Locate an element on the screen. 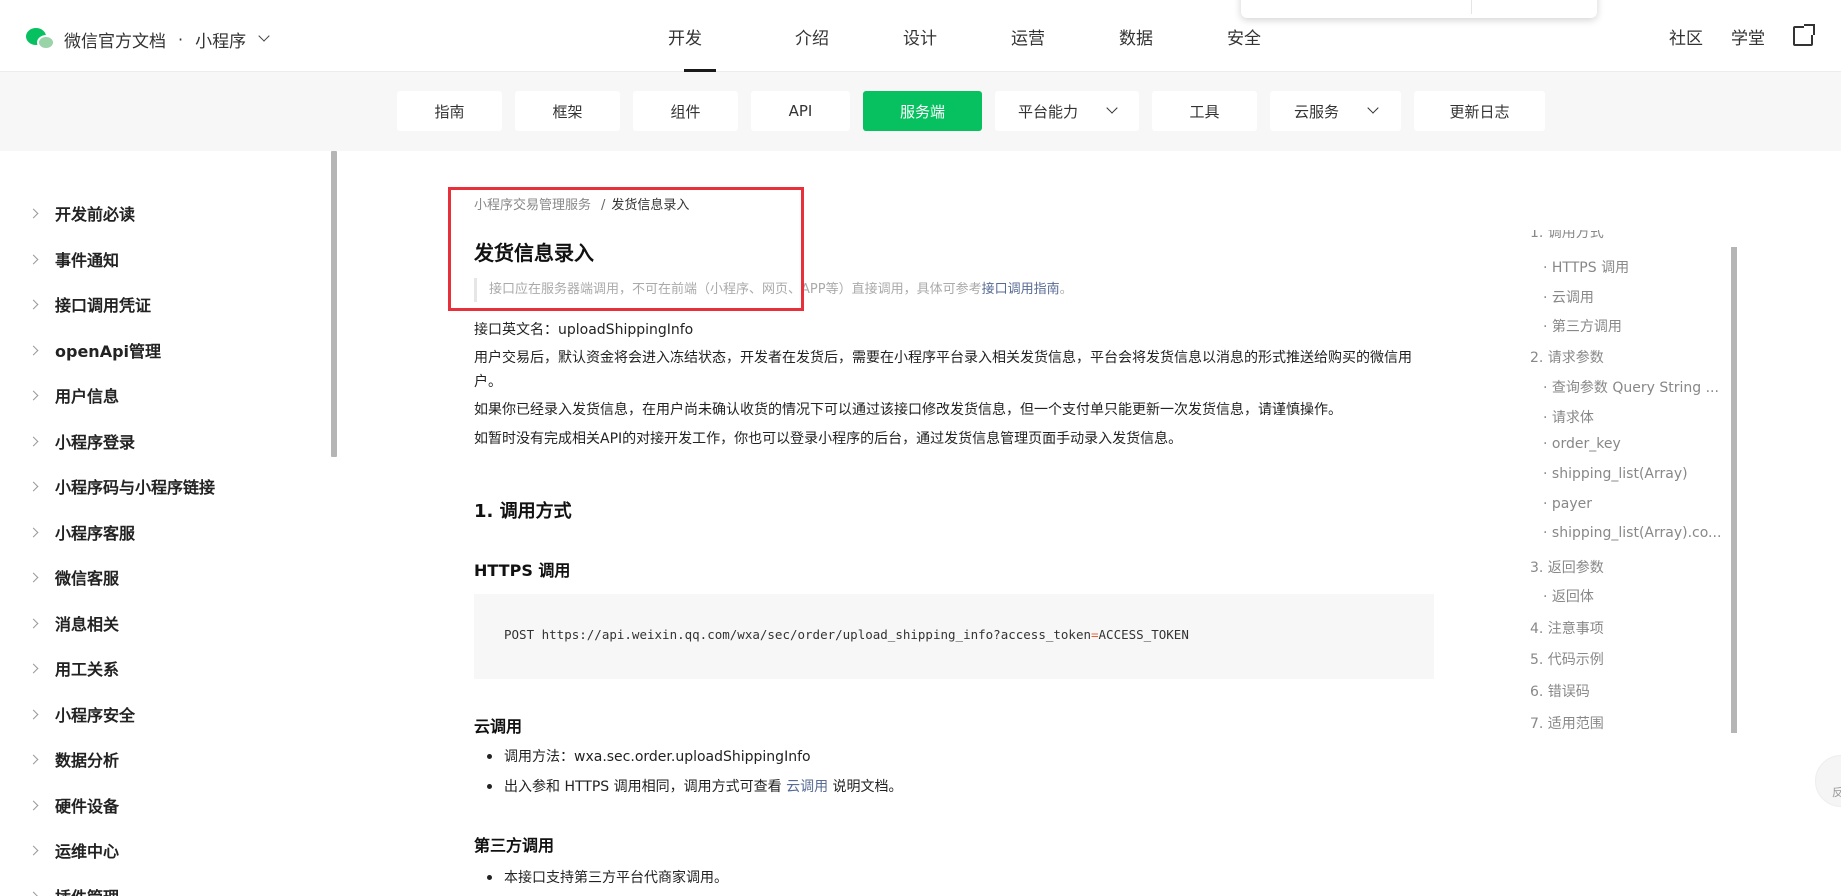 This screenshot has width=1841, height=896. sidebar-item: 小程序登录 is located at coordinates (82, 441).